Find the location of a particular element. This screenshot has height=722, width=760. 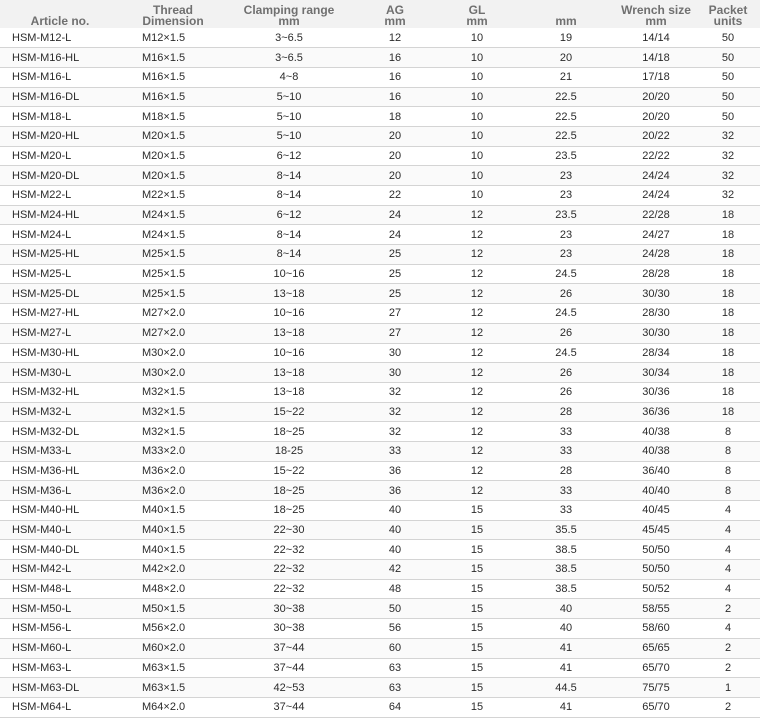

table-row: HSM-M24-L M24×1.5 8~14 24 12 23 24/27 18 is located at coordinates (380, 235).